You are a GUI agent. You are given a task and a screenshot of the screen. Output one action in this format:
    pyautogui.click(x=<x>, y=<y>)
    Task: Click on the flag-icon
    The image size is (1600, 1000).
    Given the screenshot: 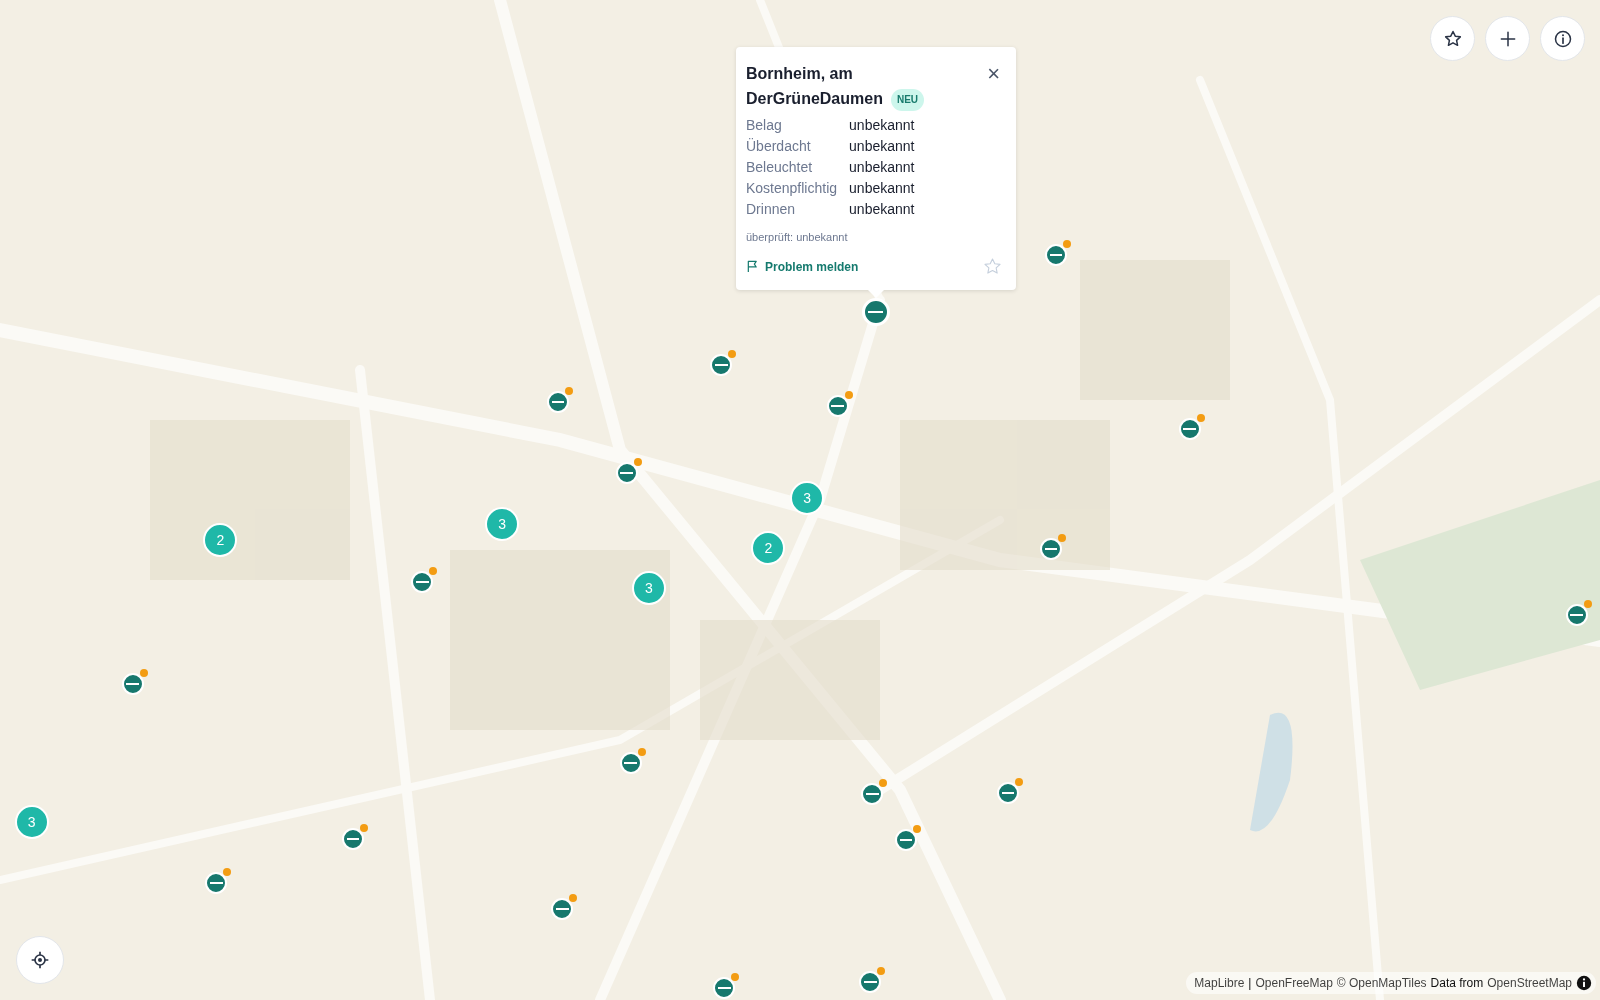 What is the action you would take?
    pyautogui.click(x=752, y=266)
    